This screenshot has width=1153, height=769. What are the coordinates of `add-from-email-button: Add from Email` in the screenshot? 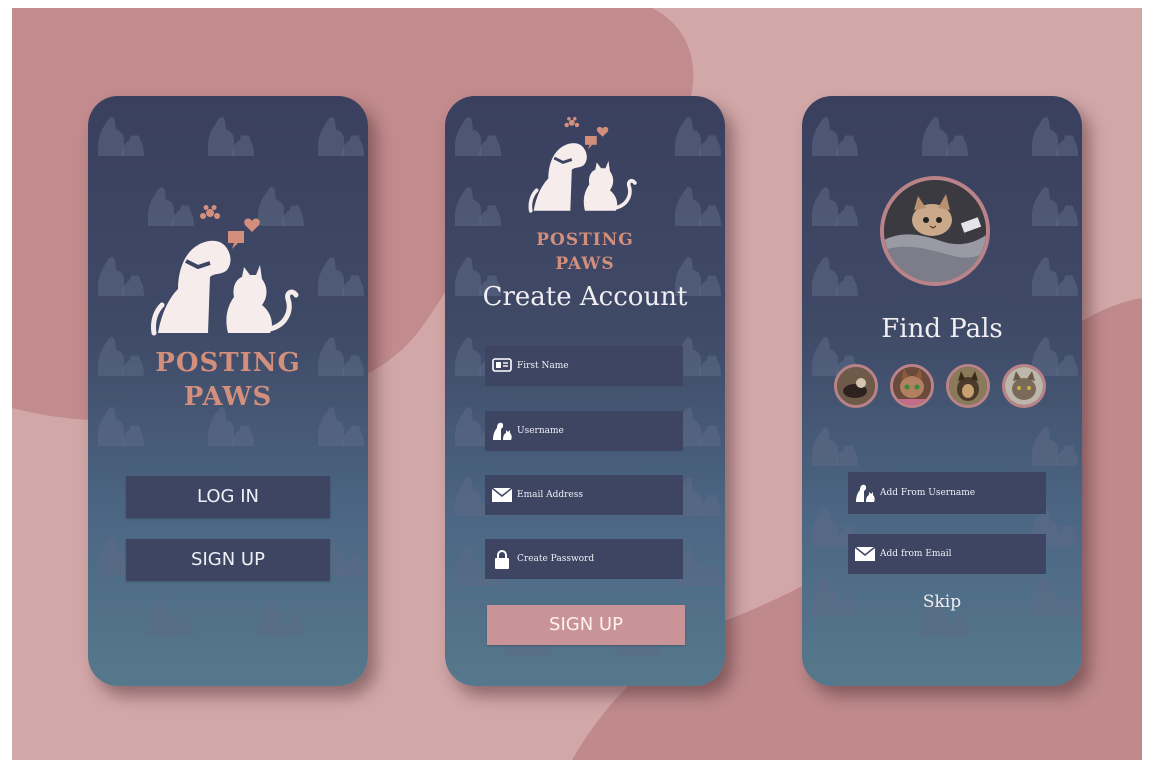 It's located at (947, 554).